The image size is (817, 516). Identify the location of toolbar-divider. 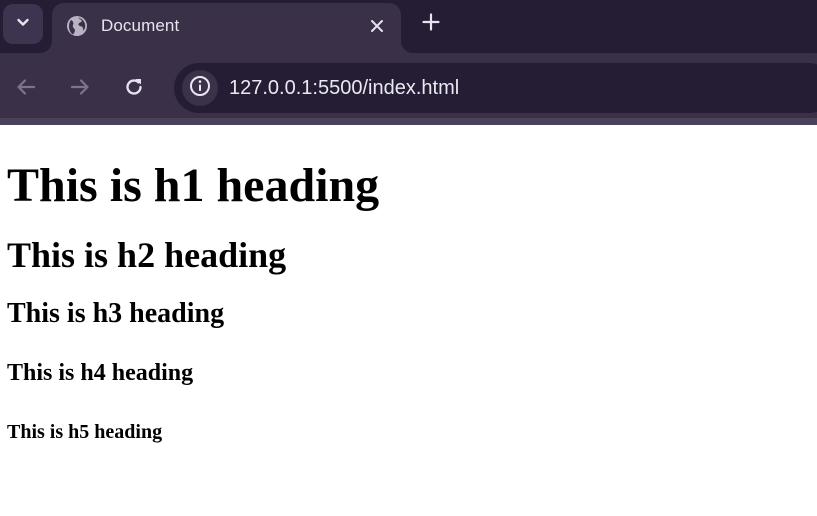
(408, 121).